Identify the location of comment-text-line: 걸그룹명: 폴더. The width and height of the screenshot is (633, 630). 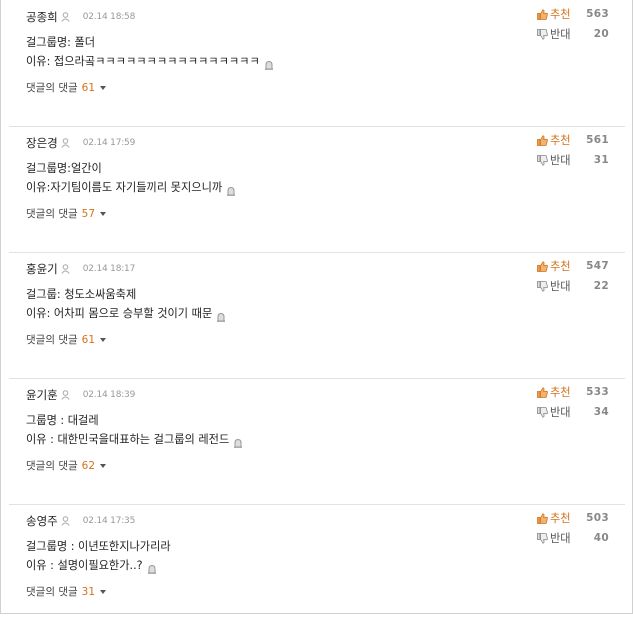
(61, 42).